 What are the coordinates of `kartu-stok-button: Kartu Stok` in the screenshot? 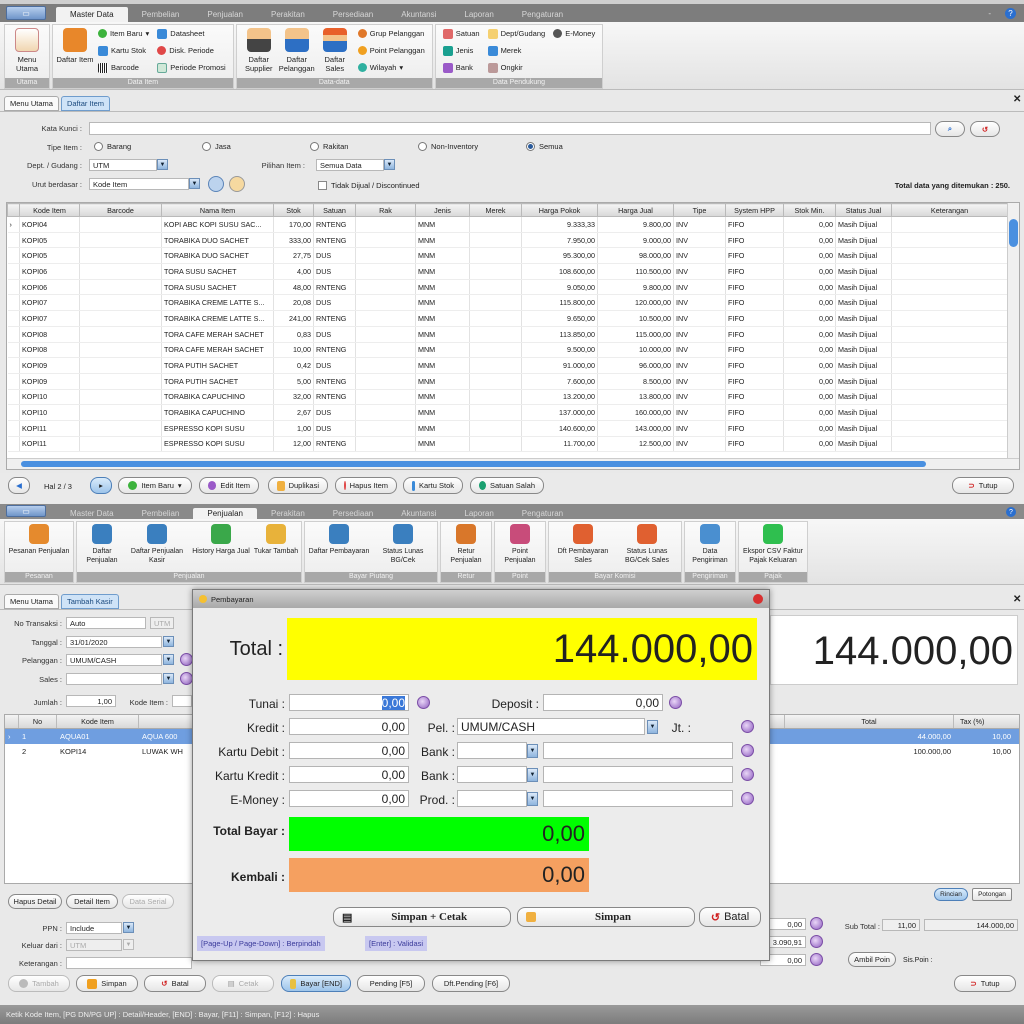 It's located at (433, 485).